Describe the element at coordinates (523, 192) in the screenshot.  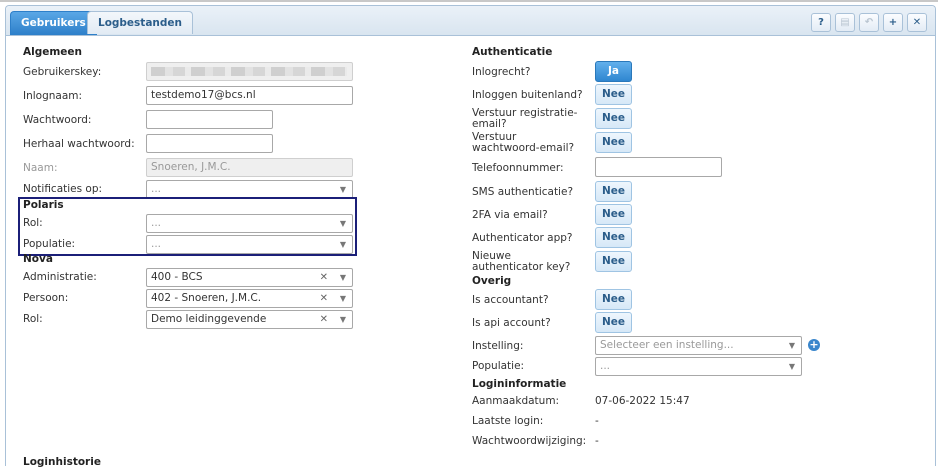
I see `sms-label: SMS authenticatie?` at that location.